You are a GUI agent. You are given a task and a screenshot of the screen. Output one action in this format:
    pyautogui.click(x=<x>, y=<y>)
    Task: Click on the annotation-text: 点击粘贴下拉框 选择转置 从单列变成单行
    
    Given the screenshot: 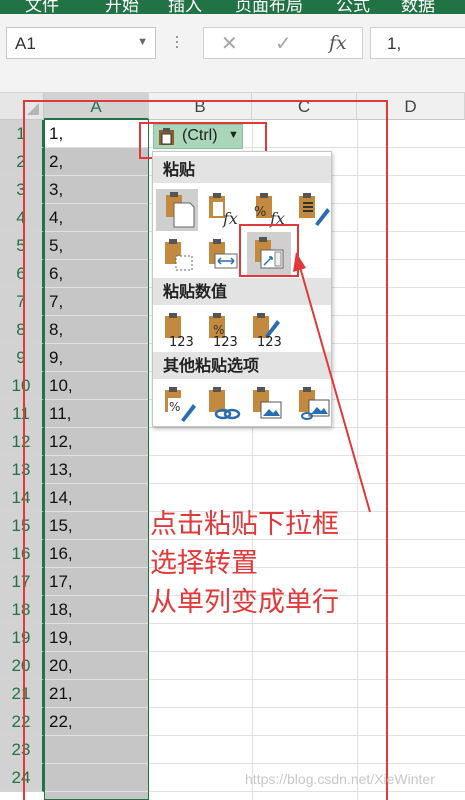 What is the action you would take?
    pyautogui.click(x=244, y=563)
    